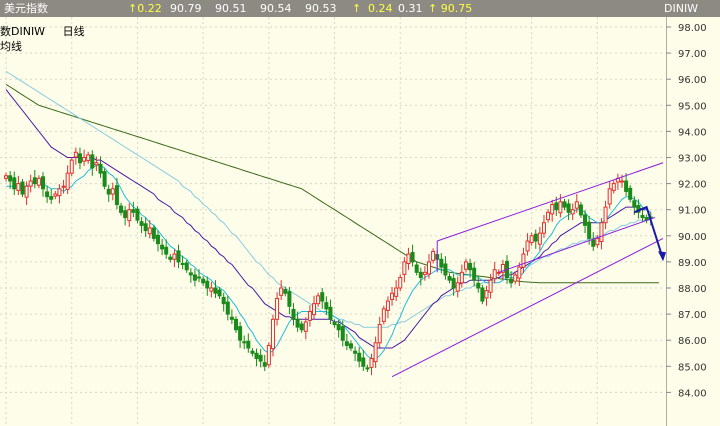  I want to click on y-tick-label: 90.00, so click(692, 237).